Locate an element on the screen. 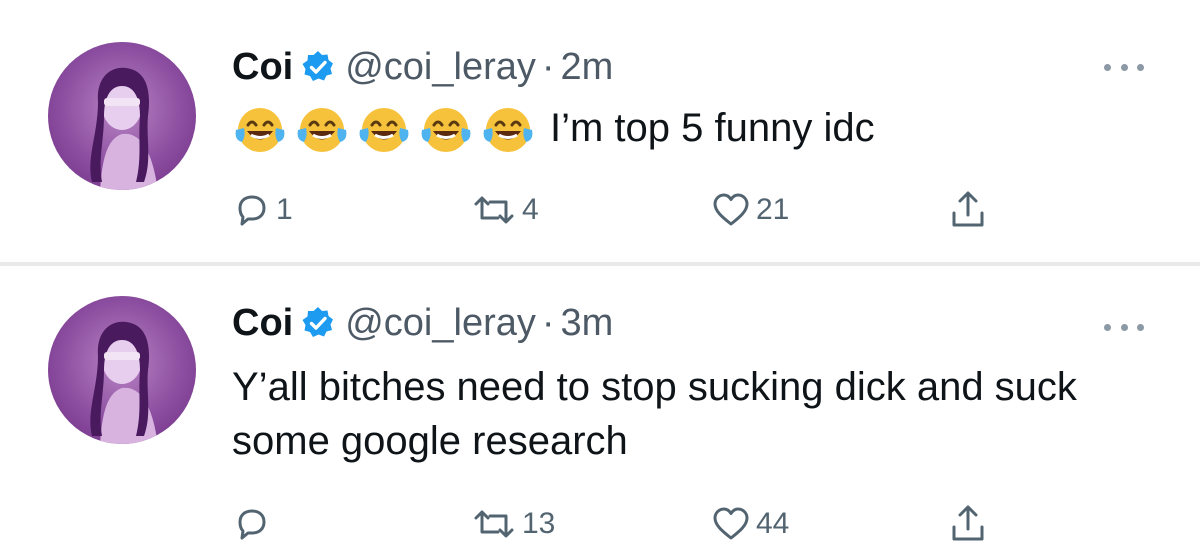 This screenshot has width=1200, height=548. tweet-header: Coi @coi_leray · 2m is located at coordinates (422, 67).